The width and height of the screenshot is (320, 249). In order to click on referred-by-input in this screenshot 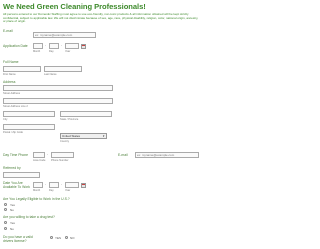, I will do `click(21, 175)`.